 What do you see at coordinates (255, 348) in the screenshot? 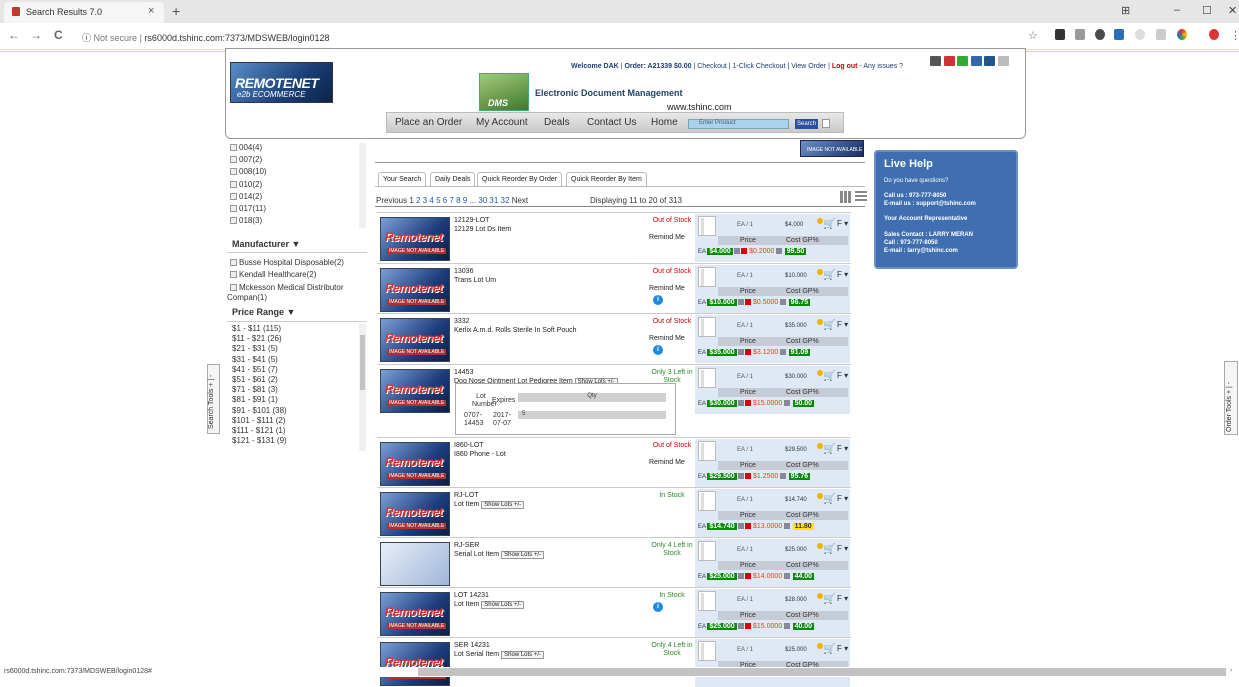
I see `price-range-item: $21 - $31 (5)` at bounding box center [255, 348].